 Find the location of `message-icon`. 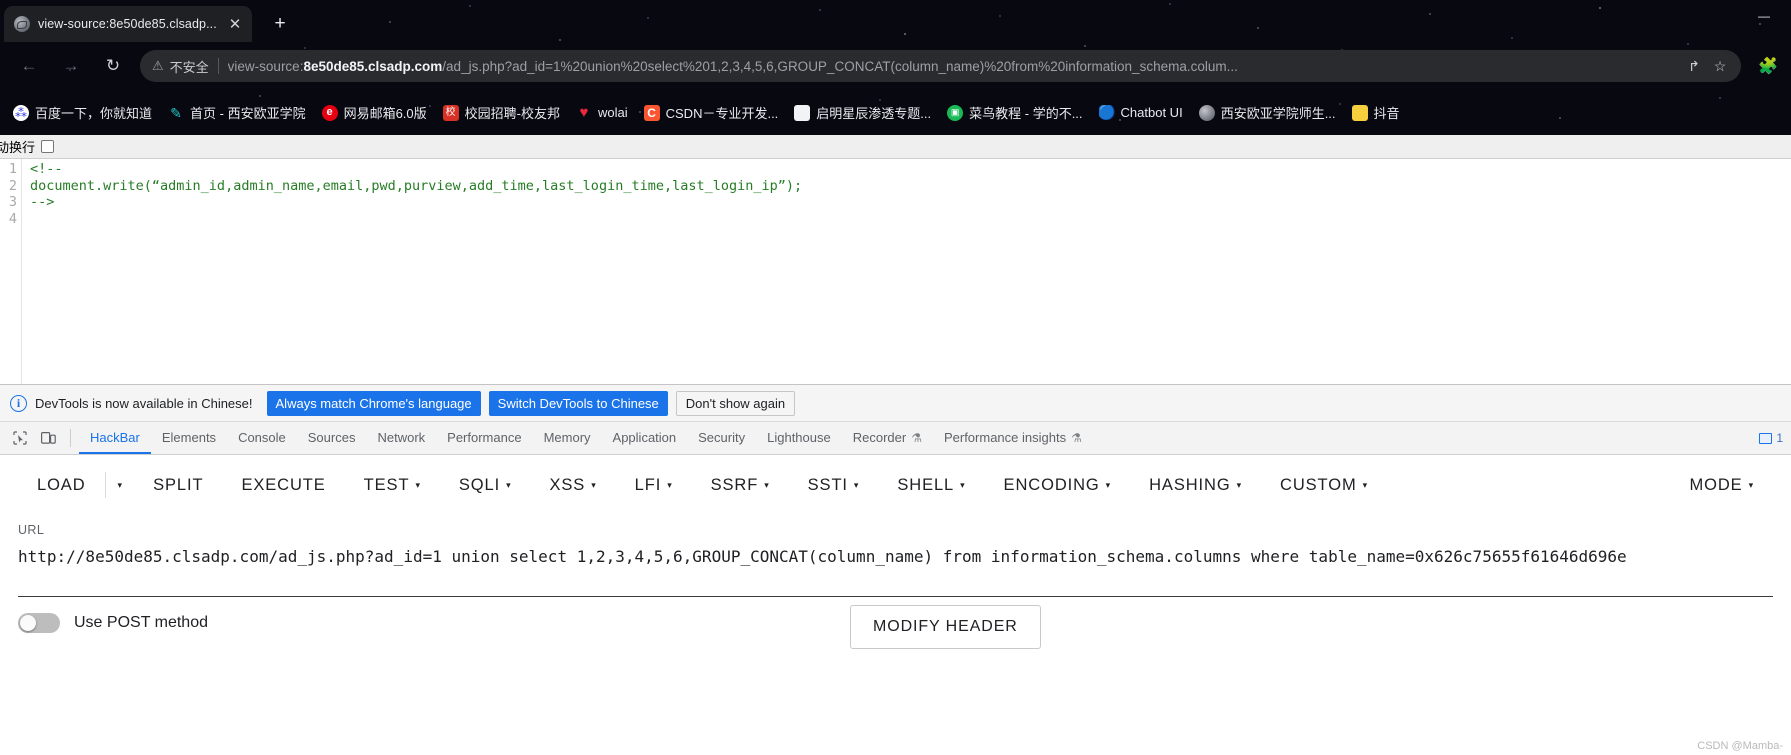

message-icon is located at coordinates (1766, 438).